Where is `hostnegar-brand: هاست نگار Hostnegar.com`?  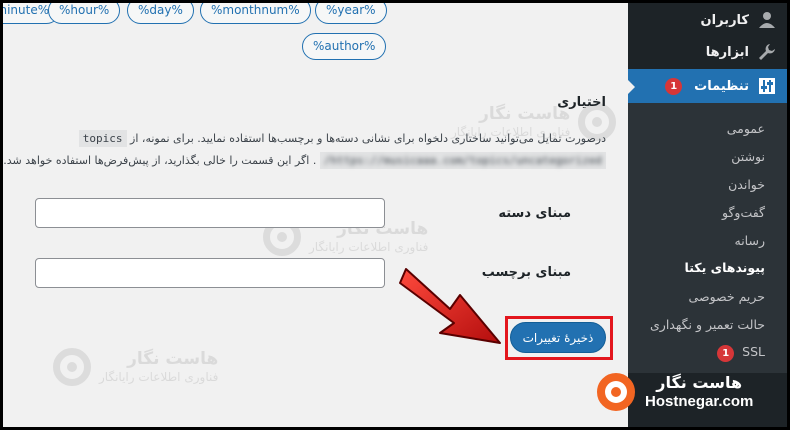 hostnegar-brand: هاست نگار Hostnegar.com is located at coordinates (675, 392).